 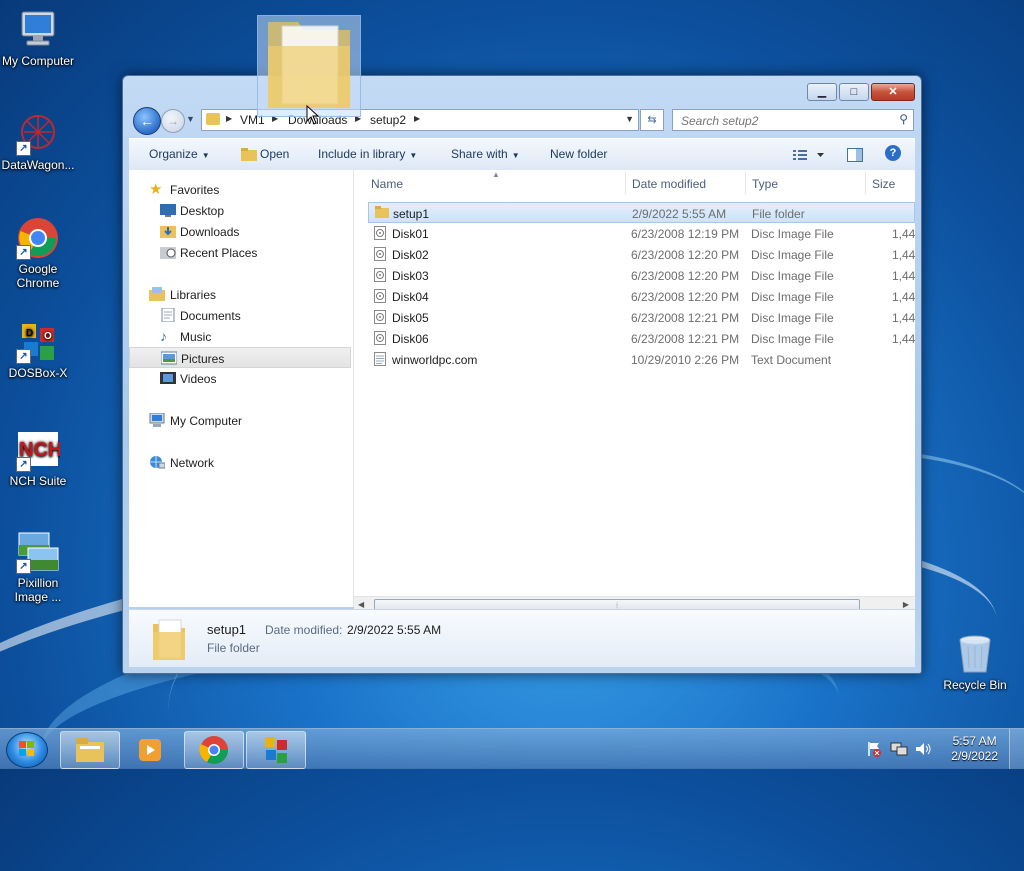 What do you see at coordinates (29, 333) in the screenshot?
I see `svg-text: D` at bounding box center [29, 333].